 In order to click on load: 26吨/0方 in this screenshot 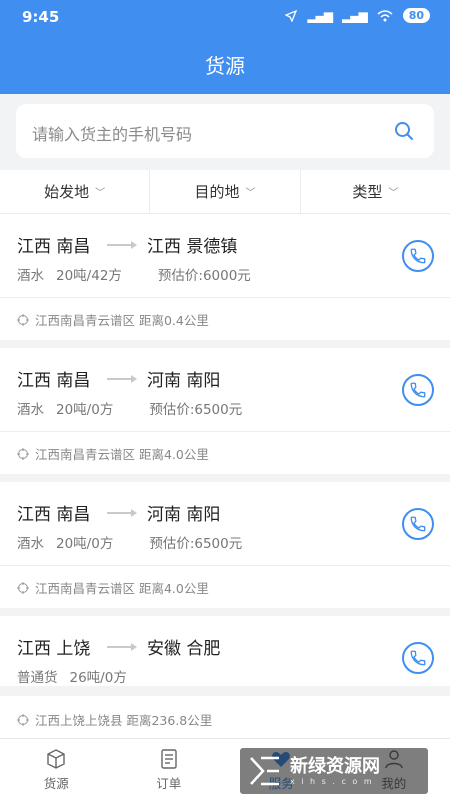, I will do `click(98, 678)`.